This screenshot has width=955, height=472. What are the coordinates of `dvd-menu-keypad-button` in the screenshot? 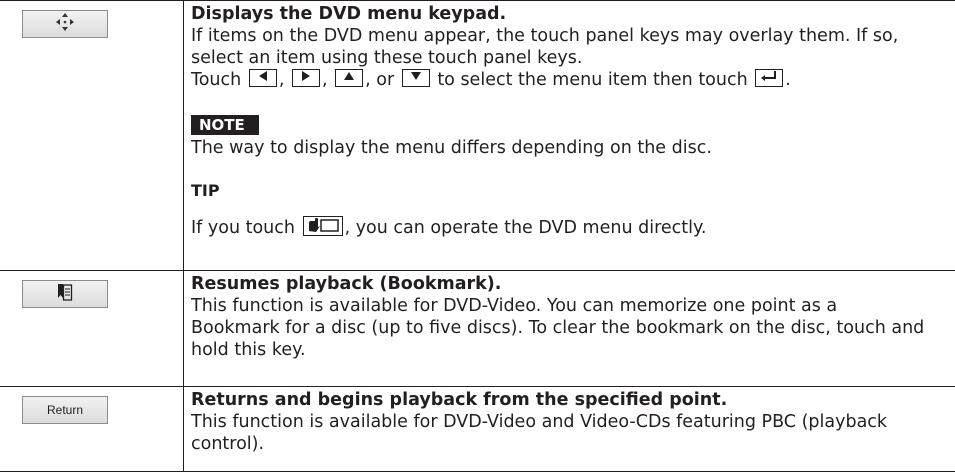 It's located at (65, 24).